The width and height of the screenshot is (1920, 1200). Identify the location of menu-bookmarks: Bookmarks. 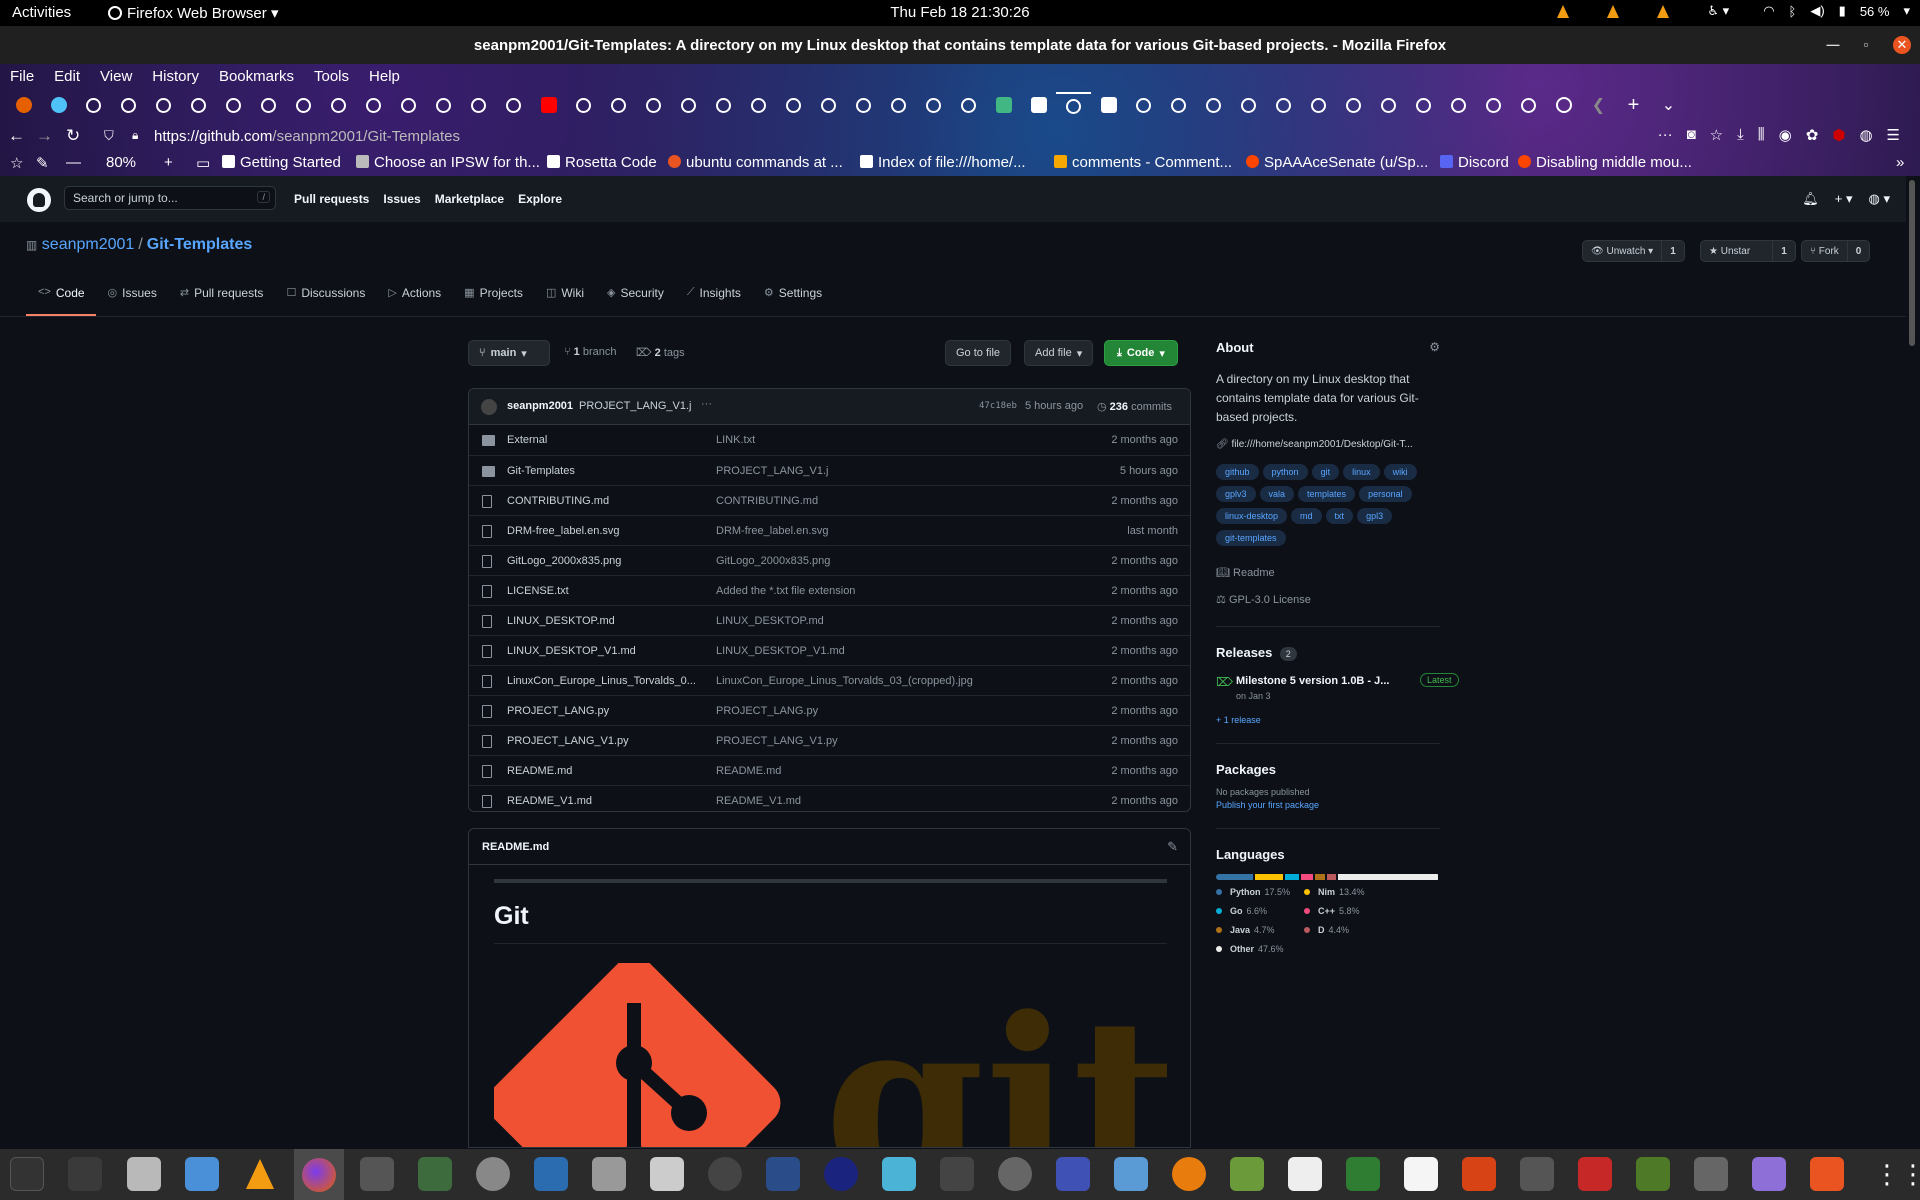
(256, 77).